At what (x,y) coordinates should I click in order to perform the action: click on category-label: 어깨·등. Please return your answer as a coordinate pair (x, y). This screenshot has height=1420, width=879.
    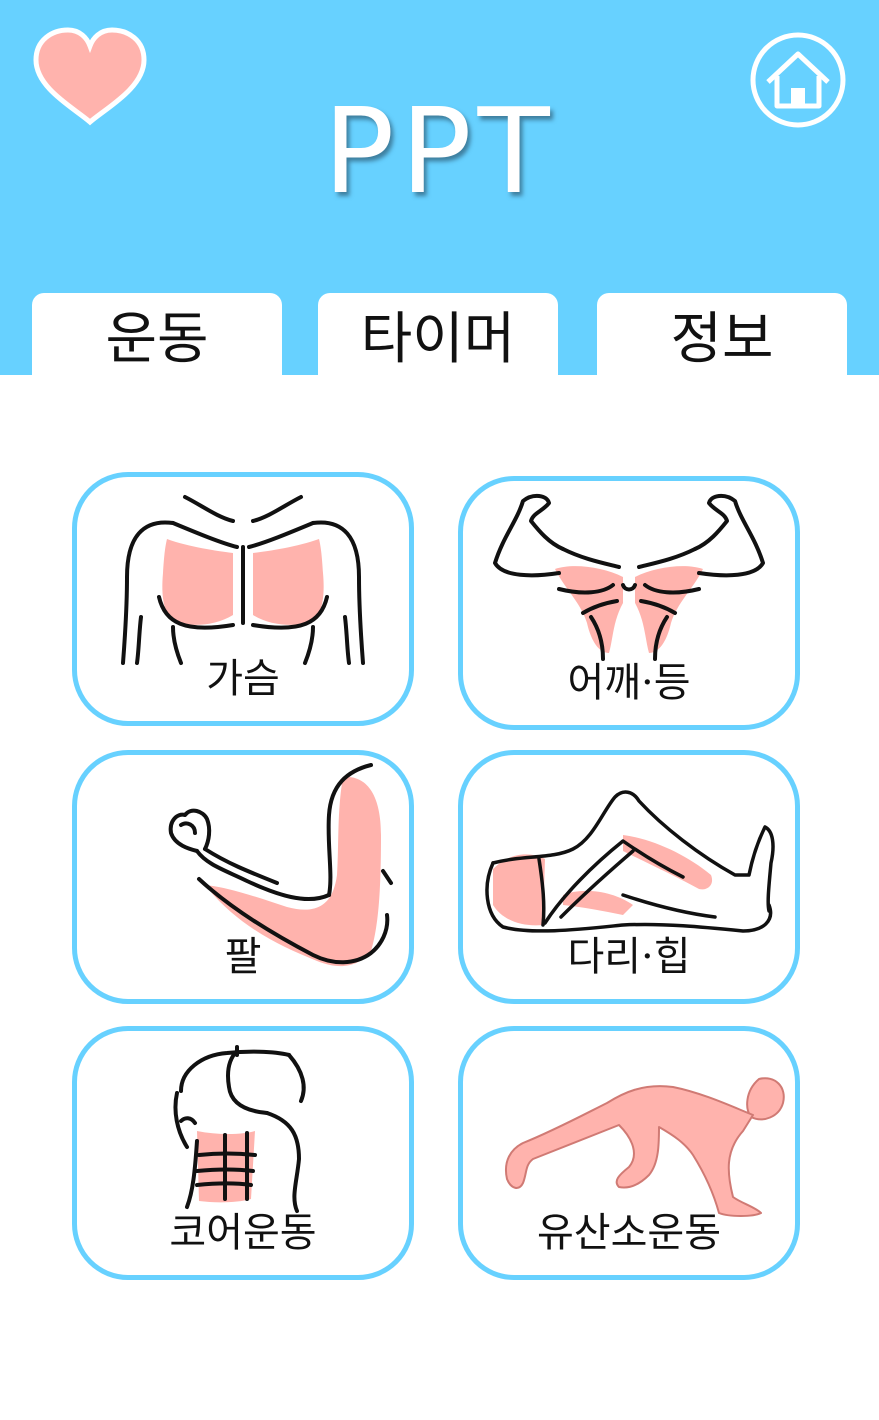
    Looking at the image, I should click on (629, 683).